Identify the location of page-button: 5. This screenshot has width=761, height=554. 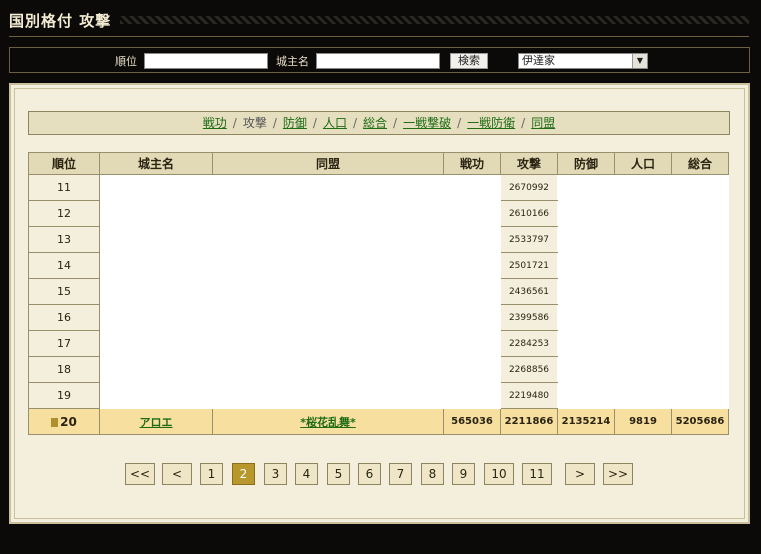
(338, 474).